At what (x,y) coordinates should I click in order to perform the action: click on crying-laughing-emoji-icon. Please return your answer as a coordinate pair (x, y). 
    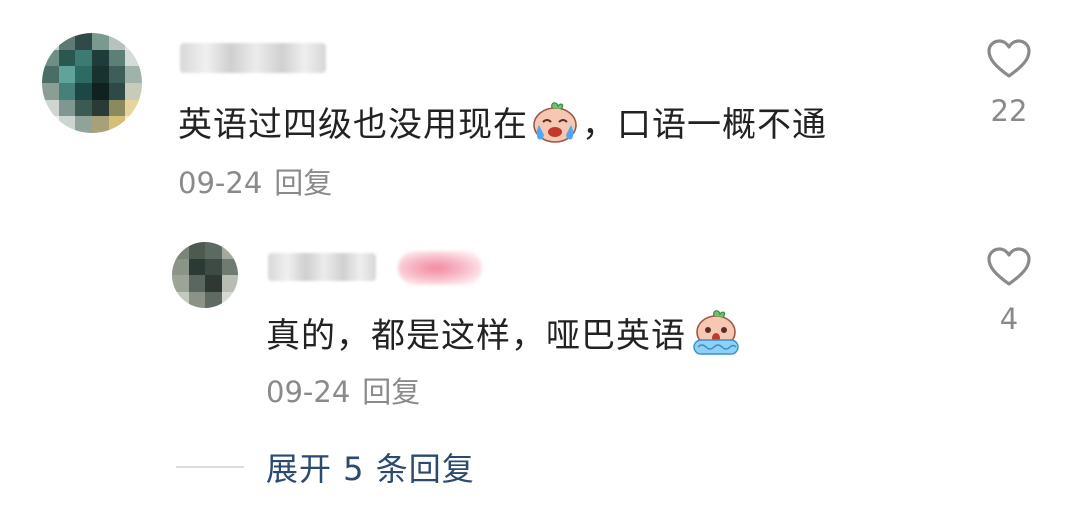
    Looking at the image, I should click on (555, 126).